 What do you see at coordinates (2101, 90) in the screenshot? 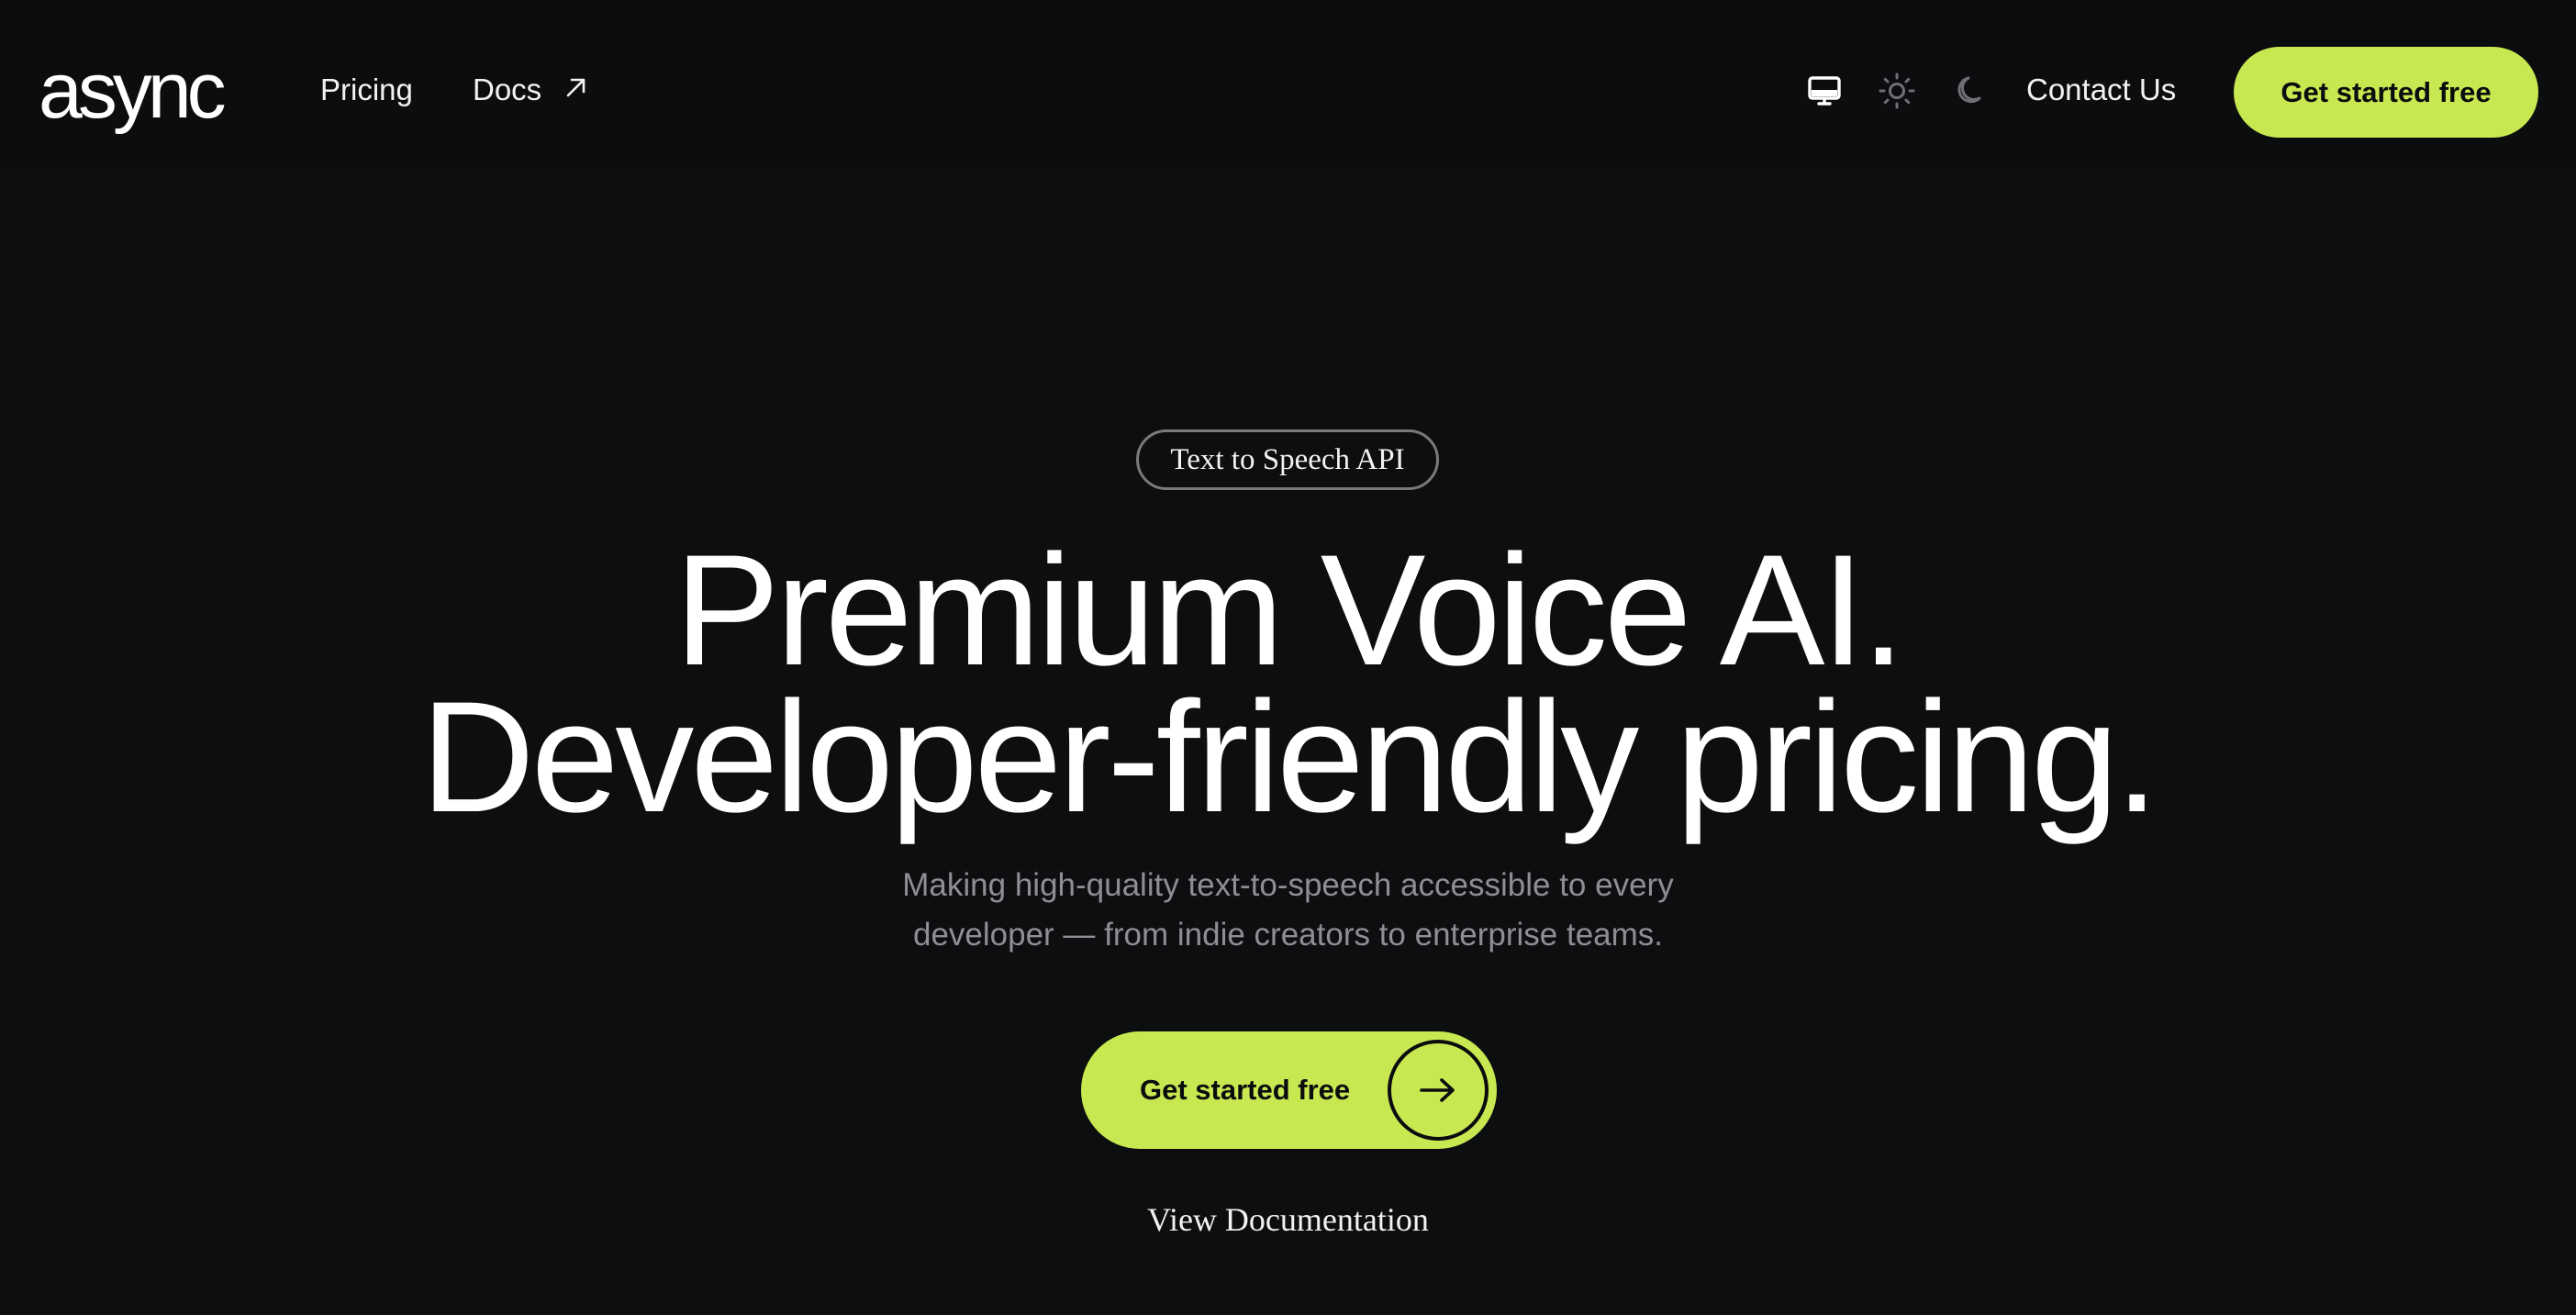
I see `nav-link-contact: Contact Us` at bounding box center [2101, 90].